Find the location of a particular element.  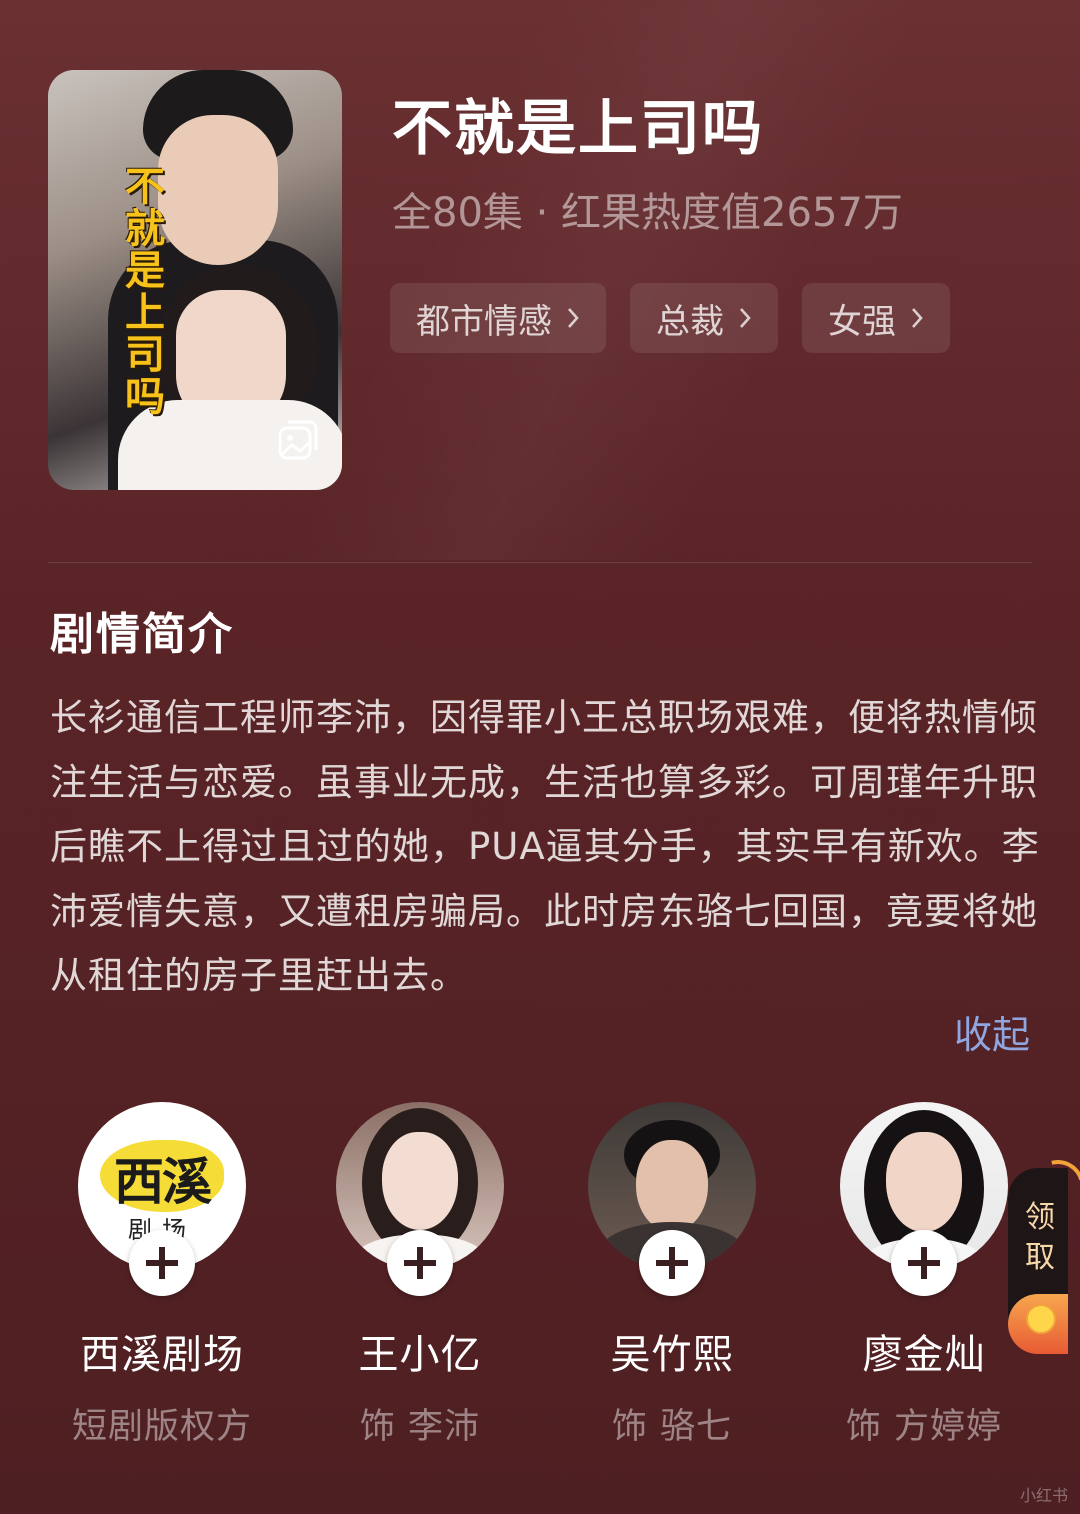

tag-label: 都市情感 is located at coordinates (484, 321).